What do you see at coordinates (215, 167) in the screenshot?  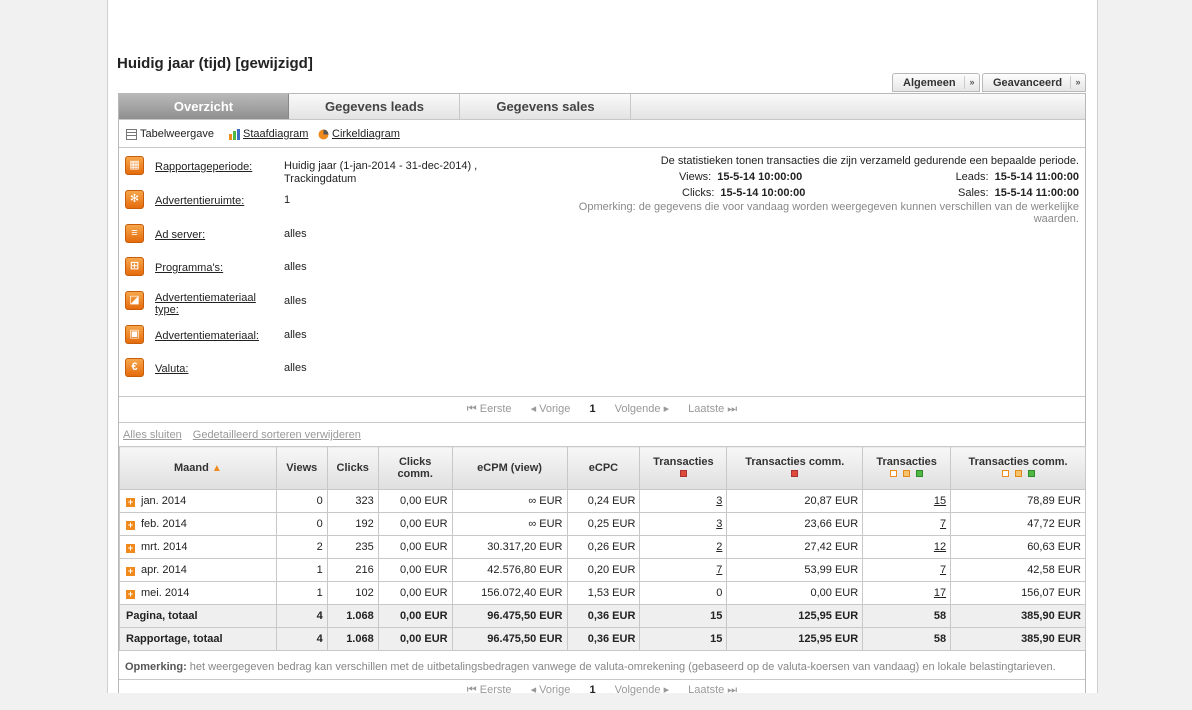 I see `filter-label-period: Rapportageperiode:` at bounding box center [215, 167].